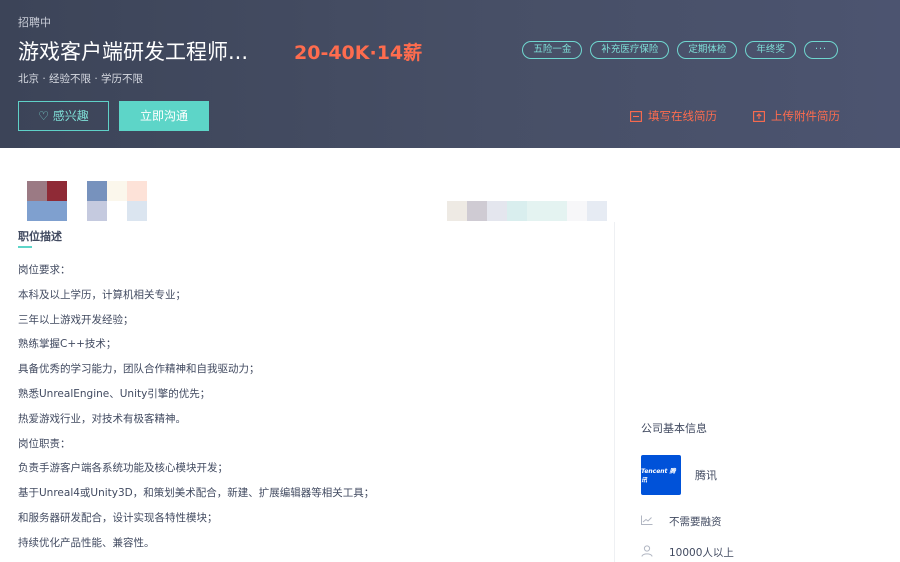 The width and height of the screenshot is (900, 562). I want to click on benefit-tag: 补充医疗保险, so click(630, 50).